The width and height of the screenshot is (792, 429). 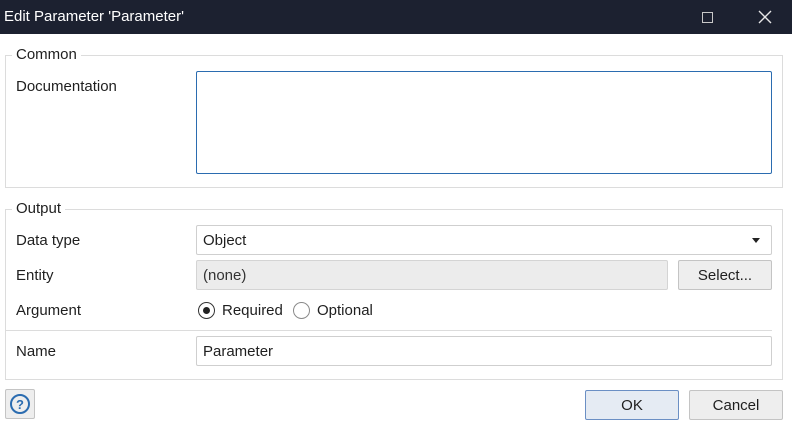 I want to click on name-field, so click(x=484, y=351).